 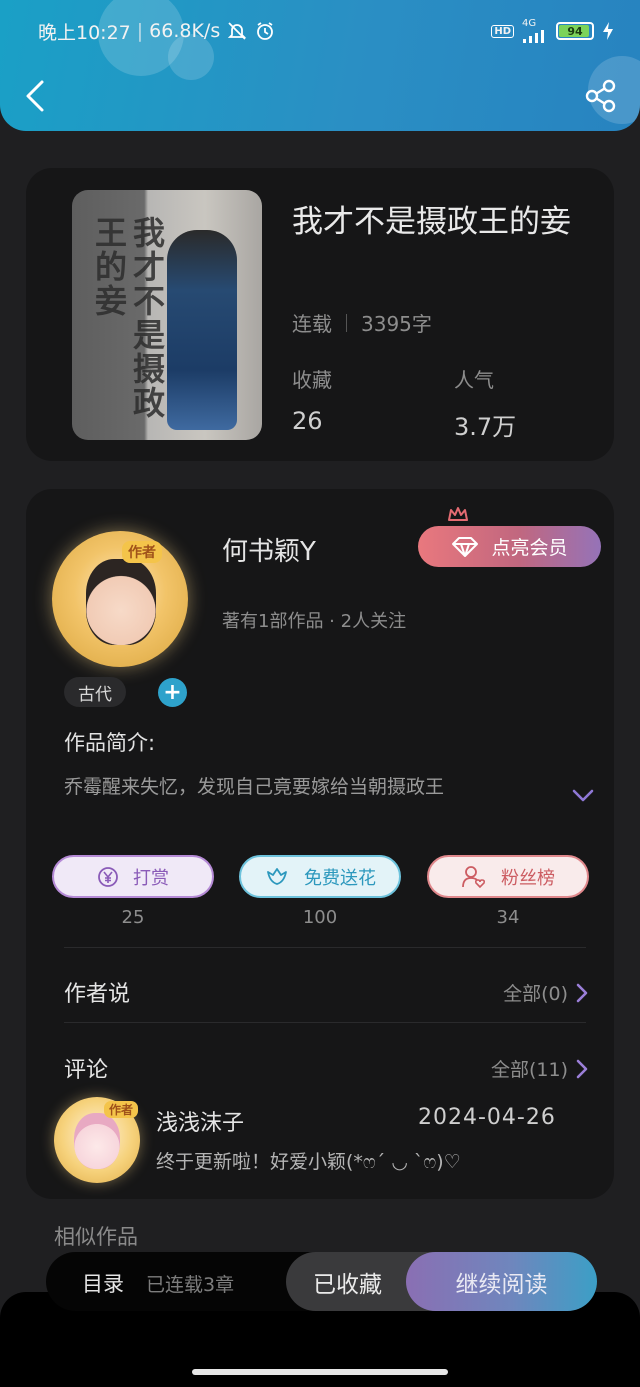 What do you see at coordinates (97, 994) in the screenshot?
I see `author-says-title: 作者说` at bounding box center [97, 994].